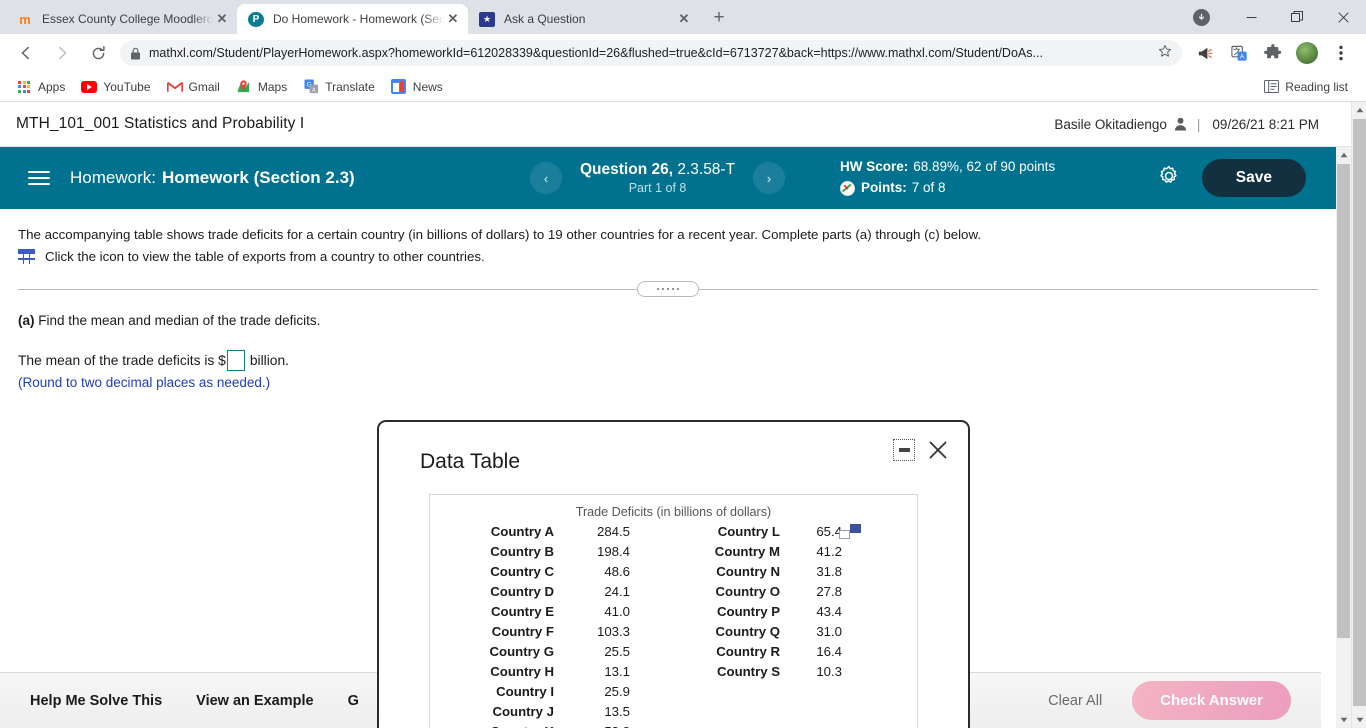  I want to click on bookmark-apps: Apps, so click(42, 87).